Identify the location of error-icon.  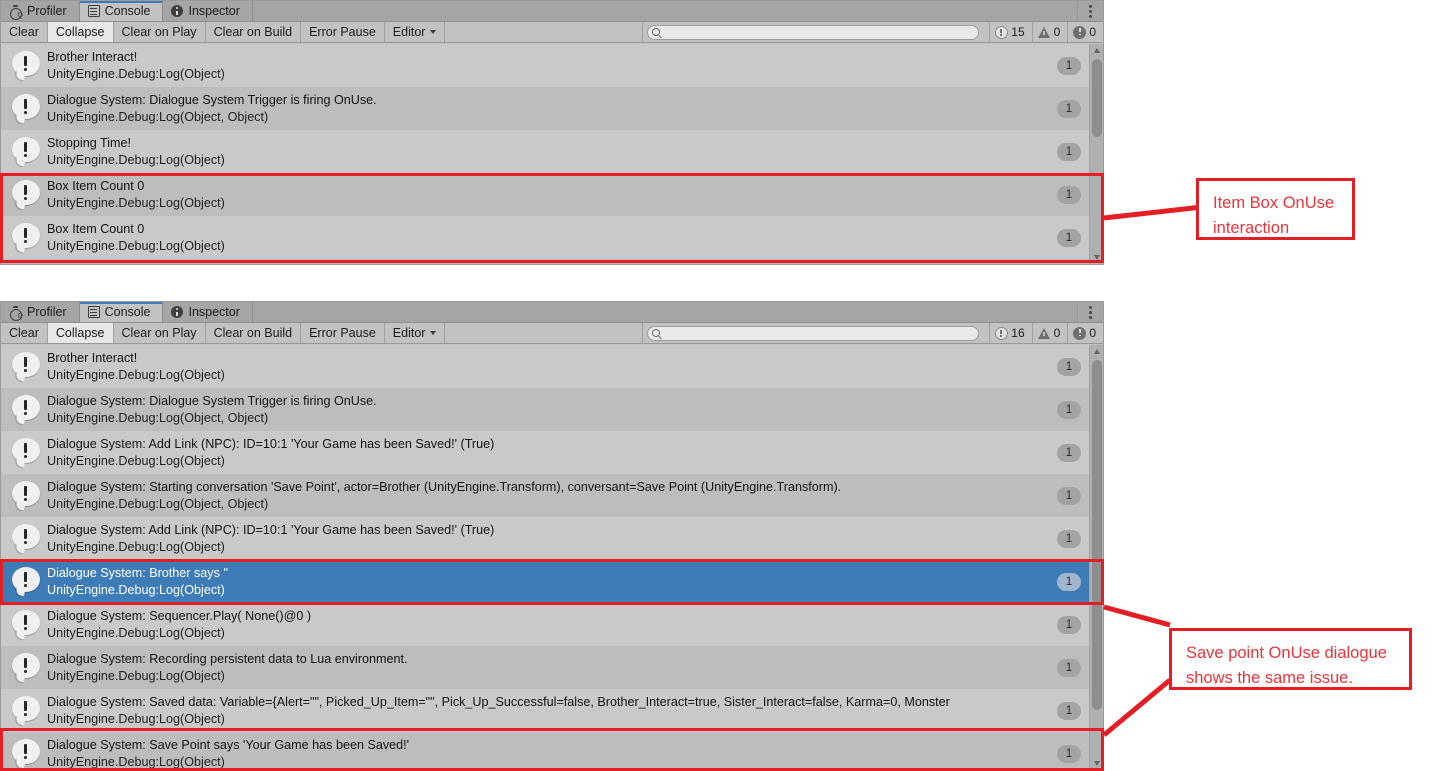
(1002, 333).